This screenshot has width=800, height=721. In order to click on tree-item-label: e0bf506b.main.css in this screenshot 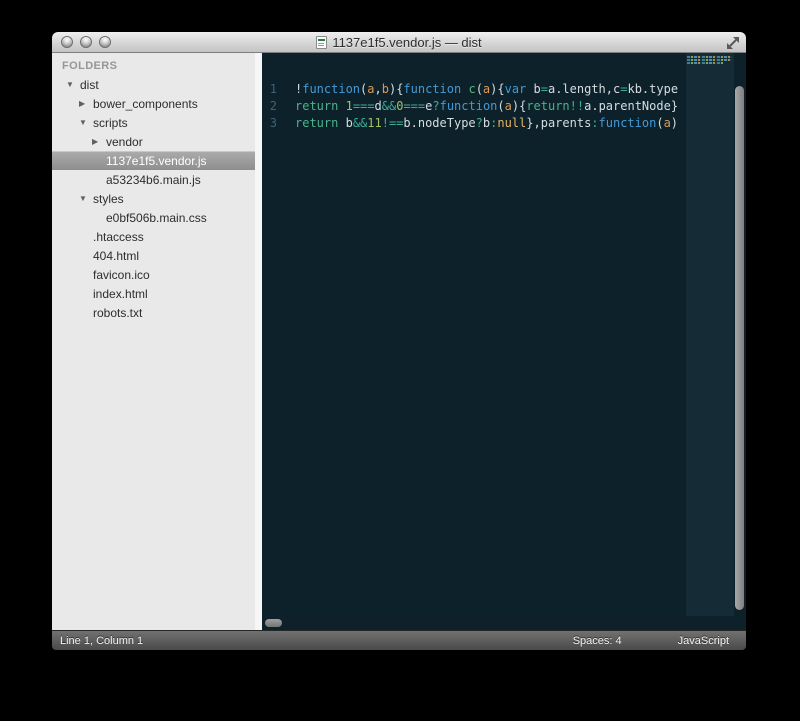, I will do `click(156, 217)`.